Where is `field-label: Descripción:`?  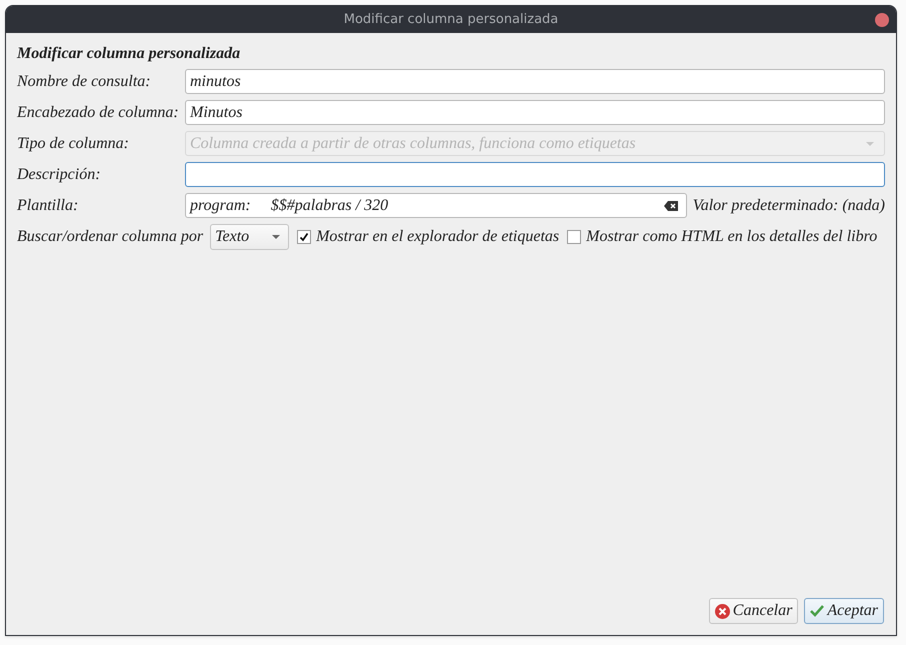 field-label: Descripción: is located at coordinates (59, 174).